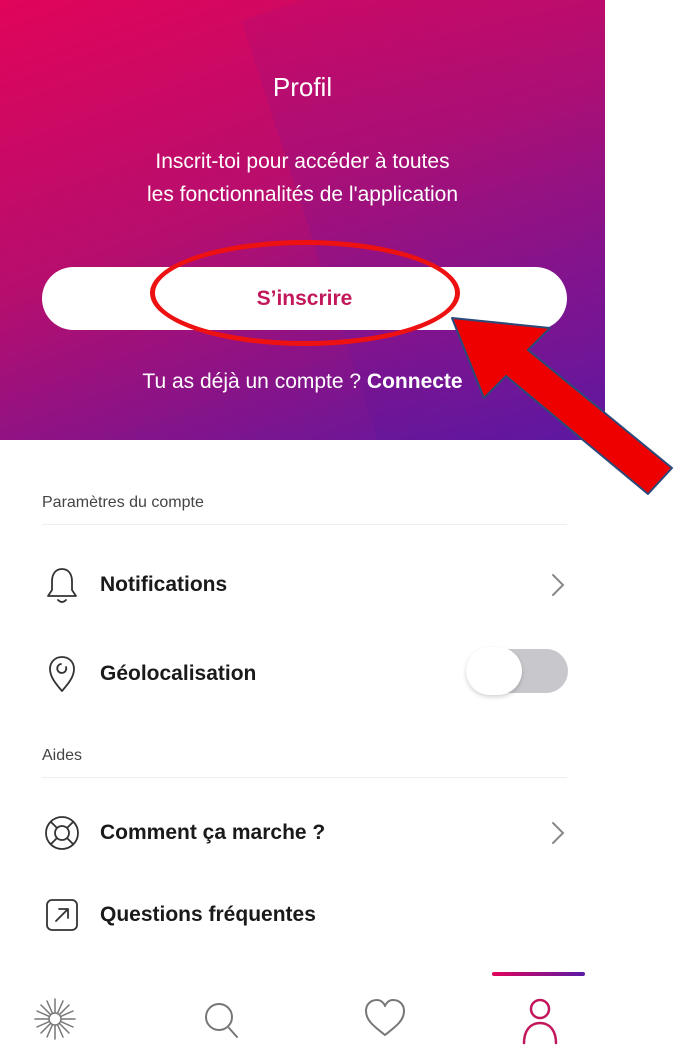 This screenshot has height=1050, width=685. I want to click on external-arrow-icon, so click(62, 915).